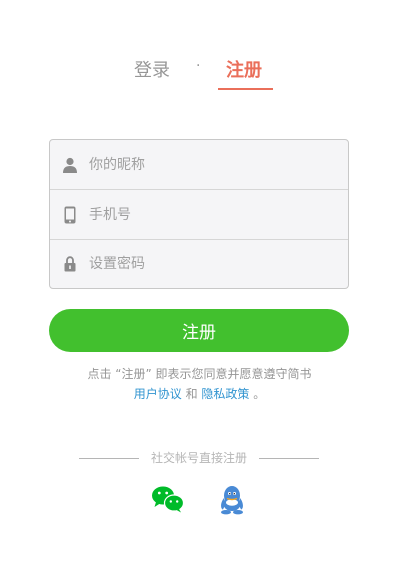 This screenshot has width=399, height=561. What do you see at coordinates (209, 214) in the screenshot?
I see `phone-input` at bounding box center [209, 214].